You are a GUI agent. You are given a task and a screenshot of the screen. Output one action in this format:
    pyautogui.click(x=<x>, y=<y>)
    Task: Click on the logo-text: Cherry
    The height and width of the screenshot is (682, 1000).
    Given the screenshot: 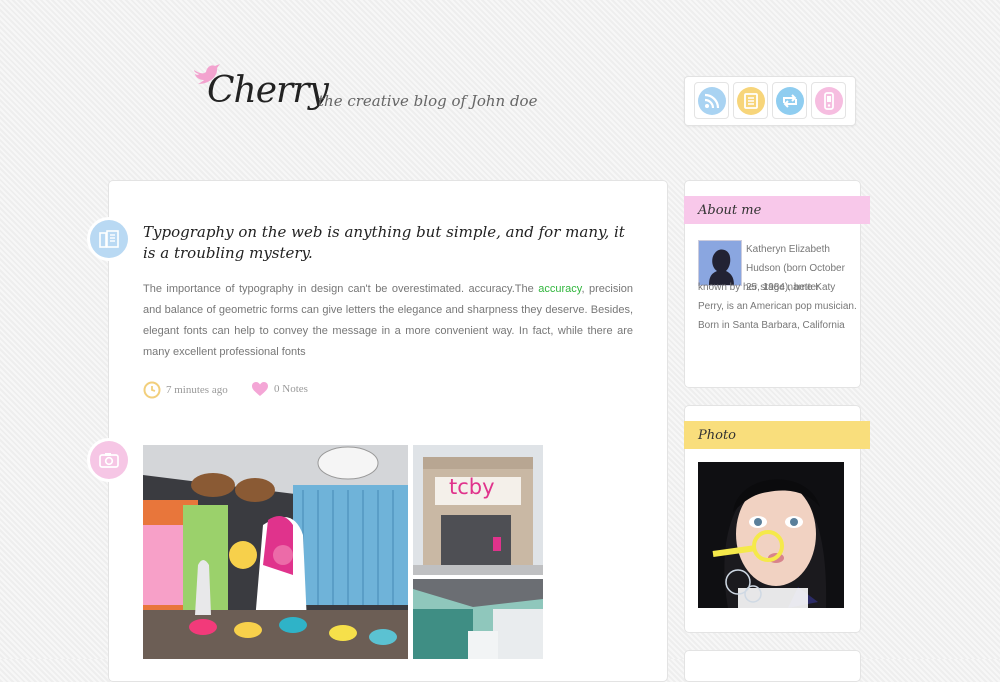 What is the action you would take?
    pyautogui.click(x=268, y=90)
    